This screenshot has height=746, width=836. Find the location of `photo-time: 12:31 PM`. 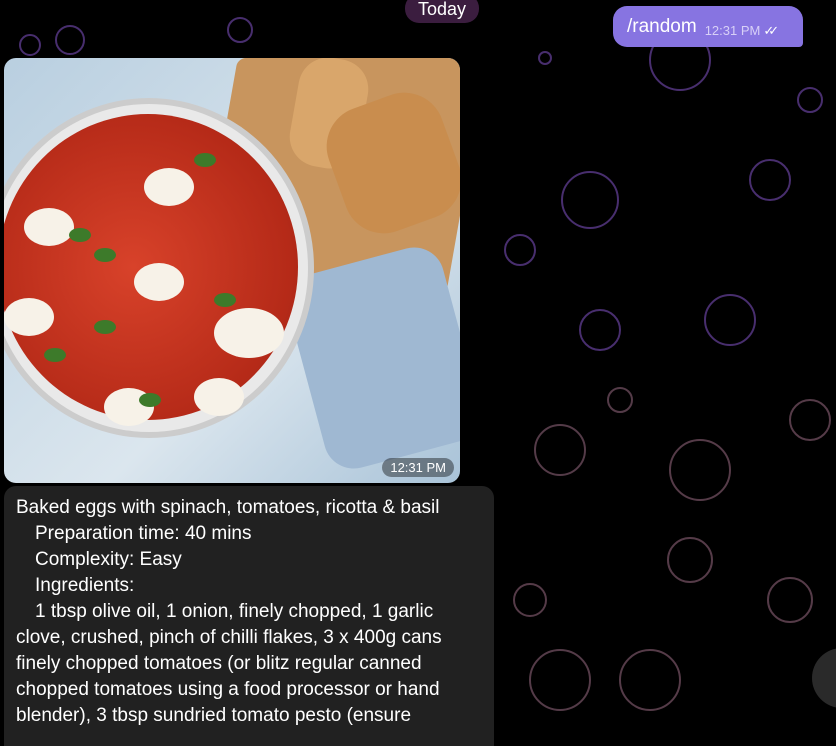

photo-time: 12:31 PM is located at coordinates (418, 467).